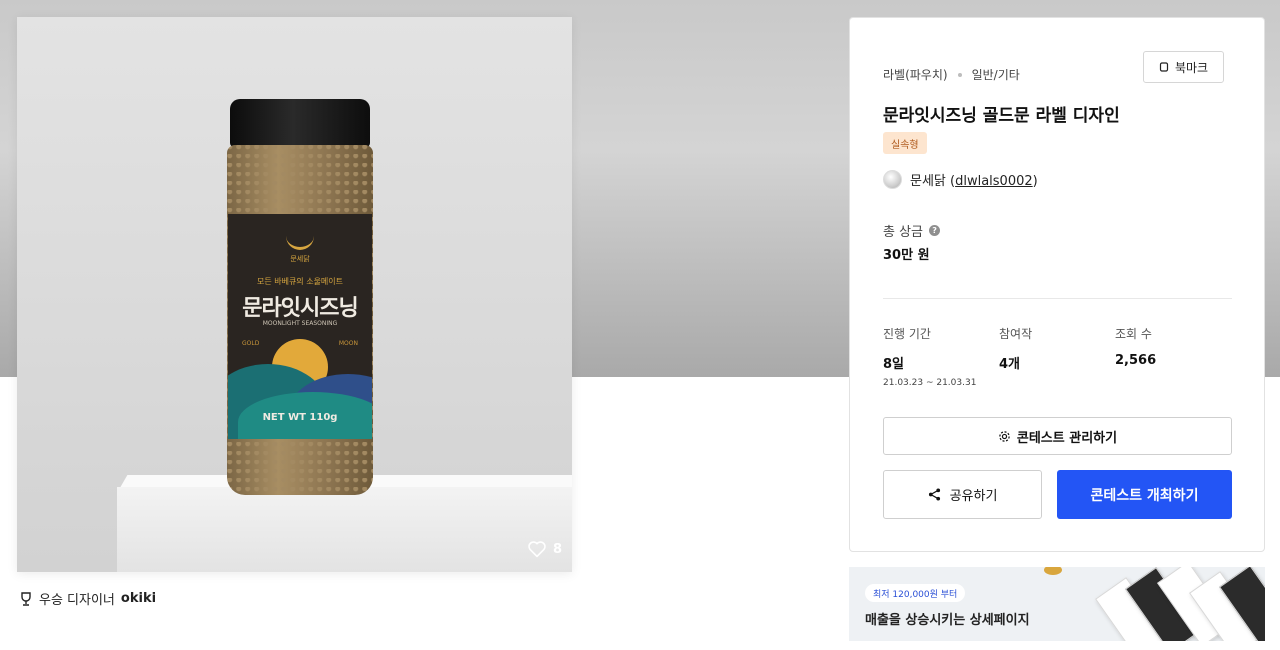 The image size is (1280, 650). What do you see at coordinates (1004, 436) in the screenshot?
I see `gear-icon` at bounding box center [1004, 436].